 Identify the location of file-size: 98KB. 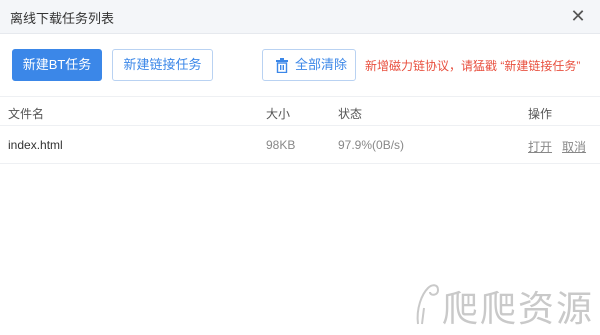
(281, 145).